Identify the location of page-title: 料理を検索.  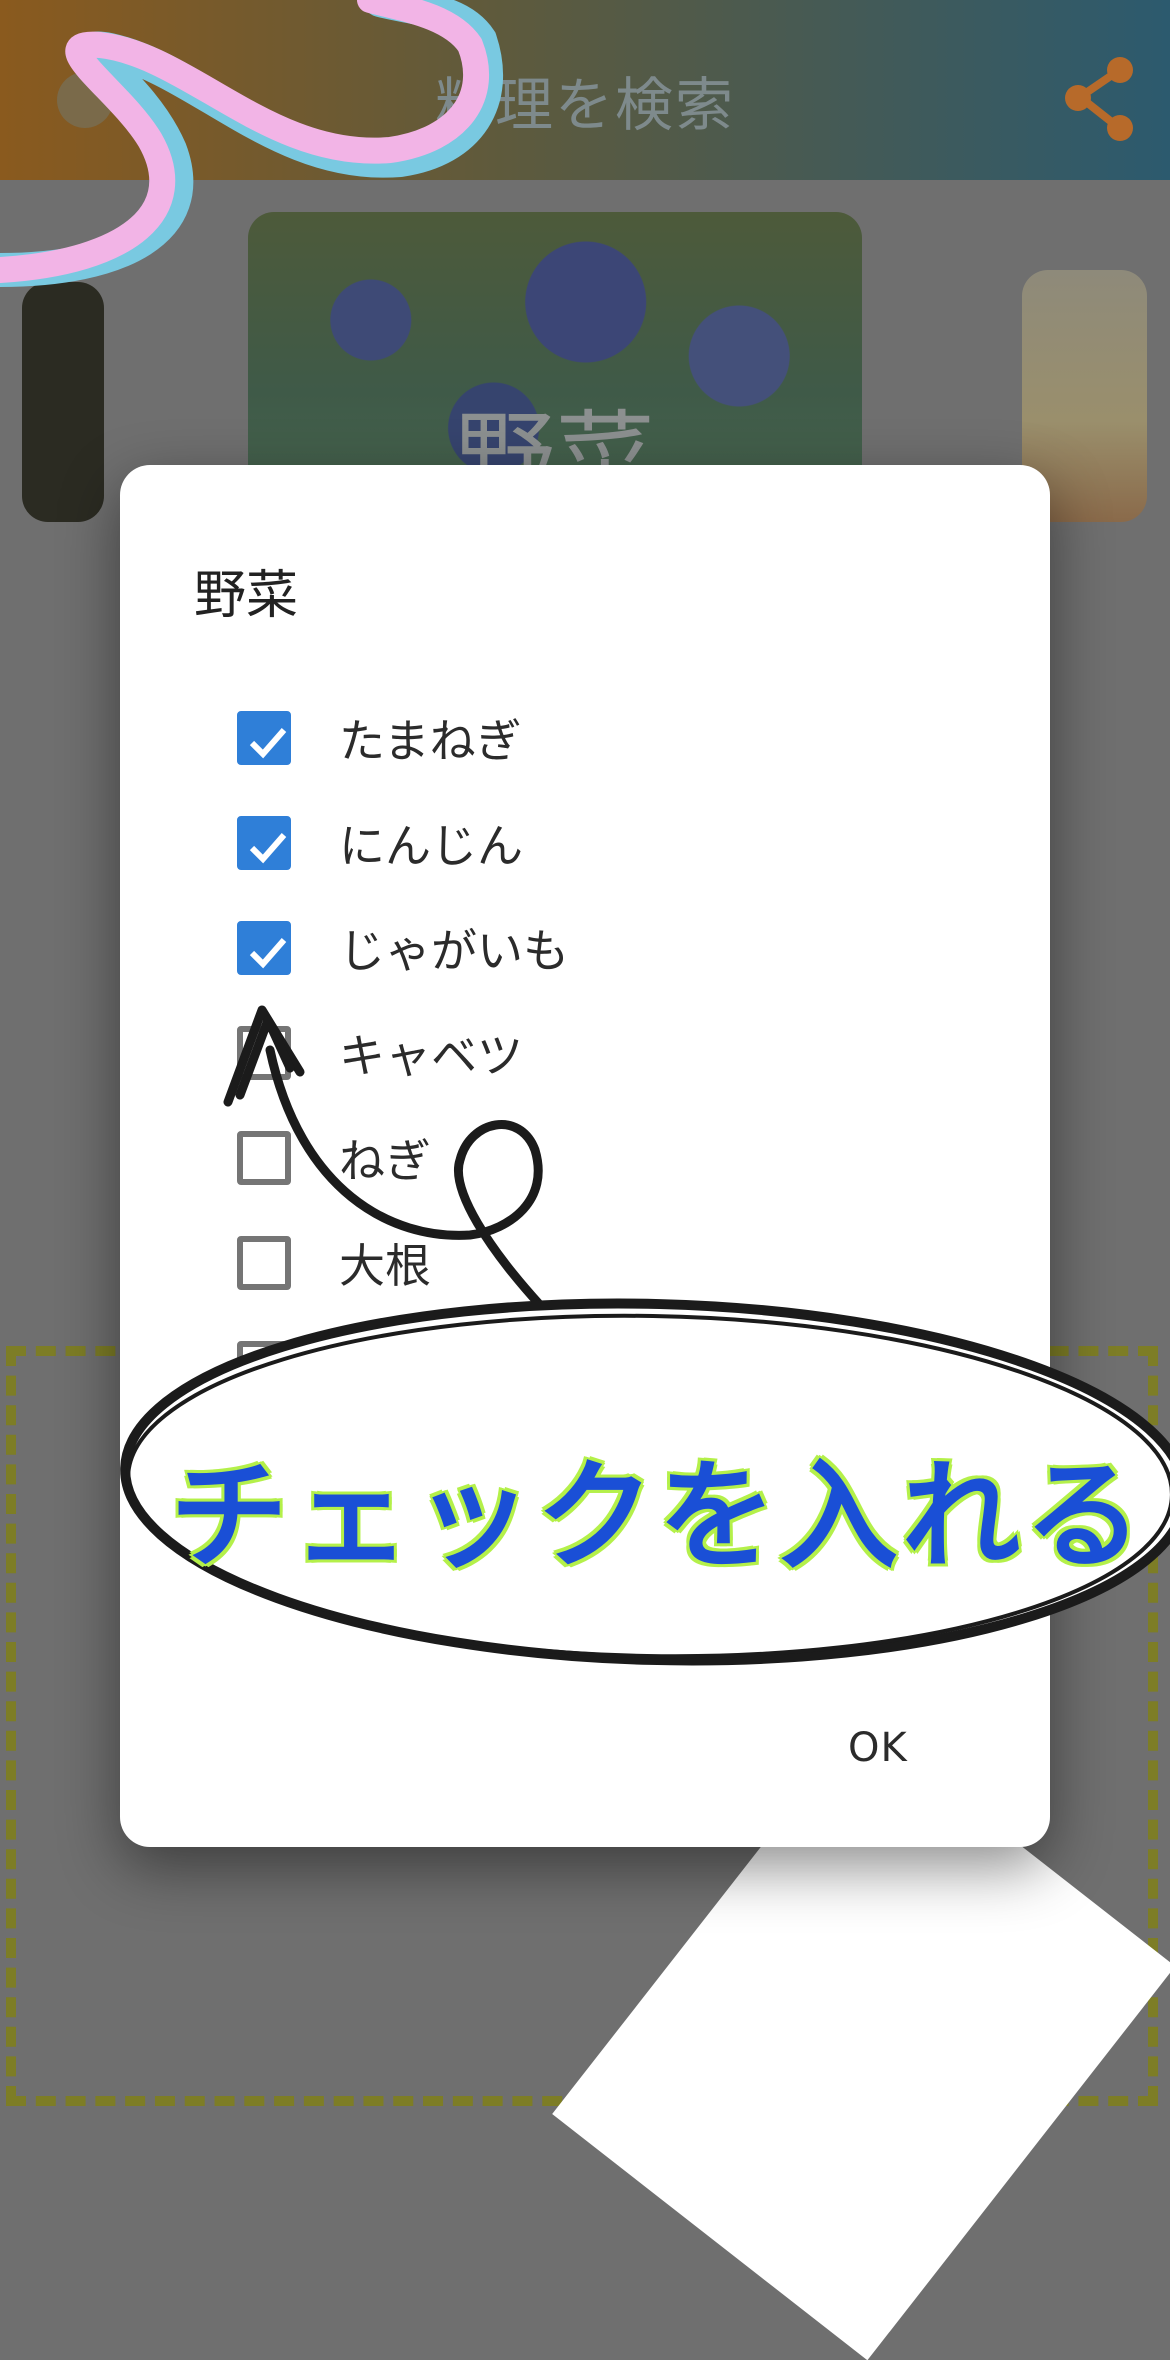
(584, 105).